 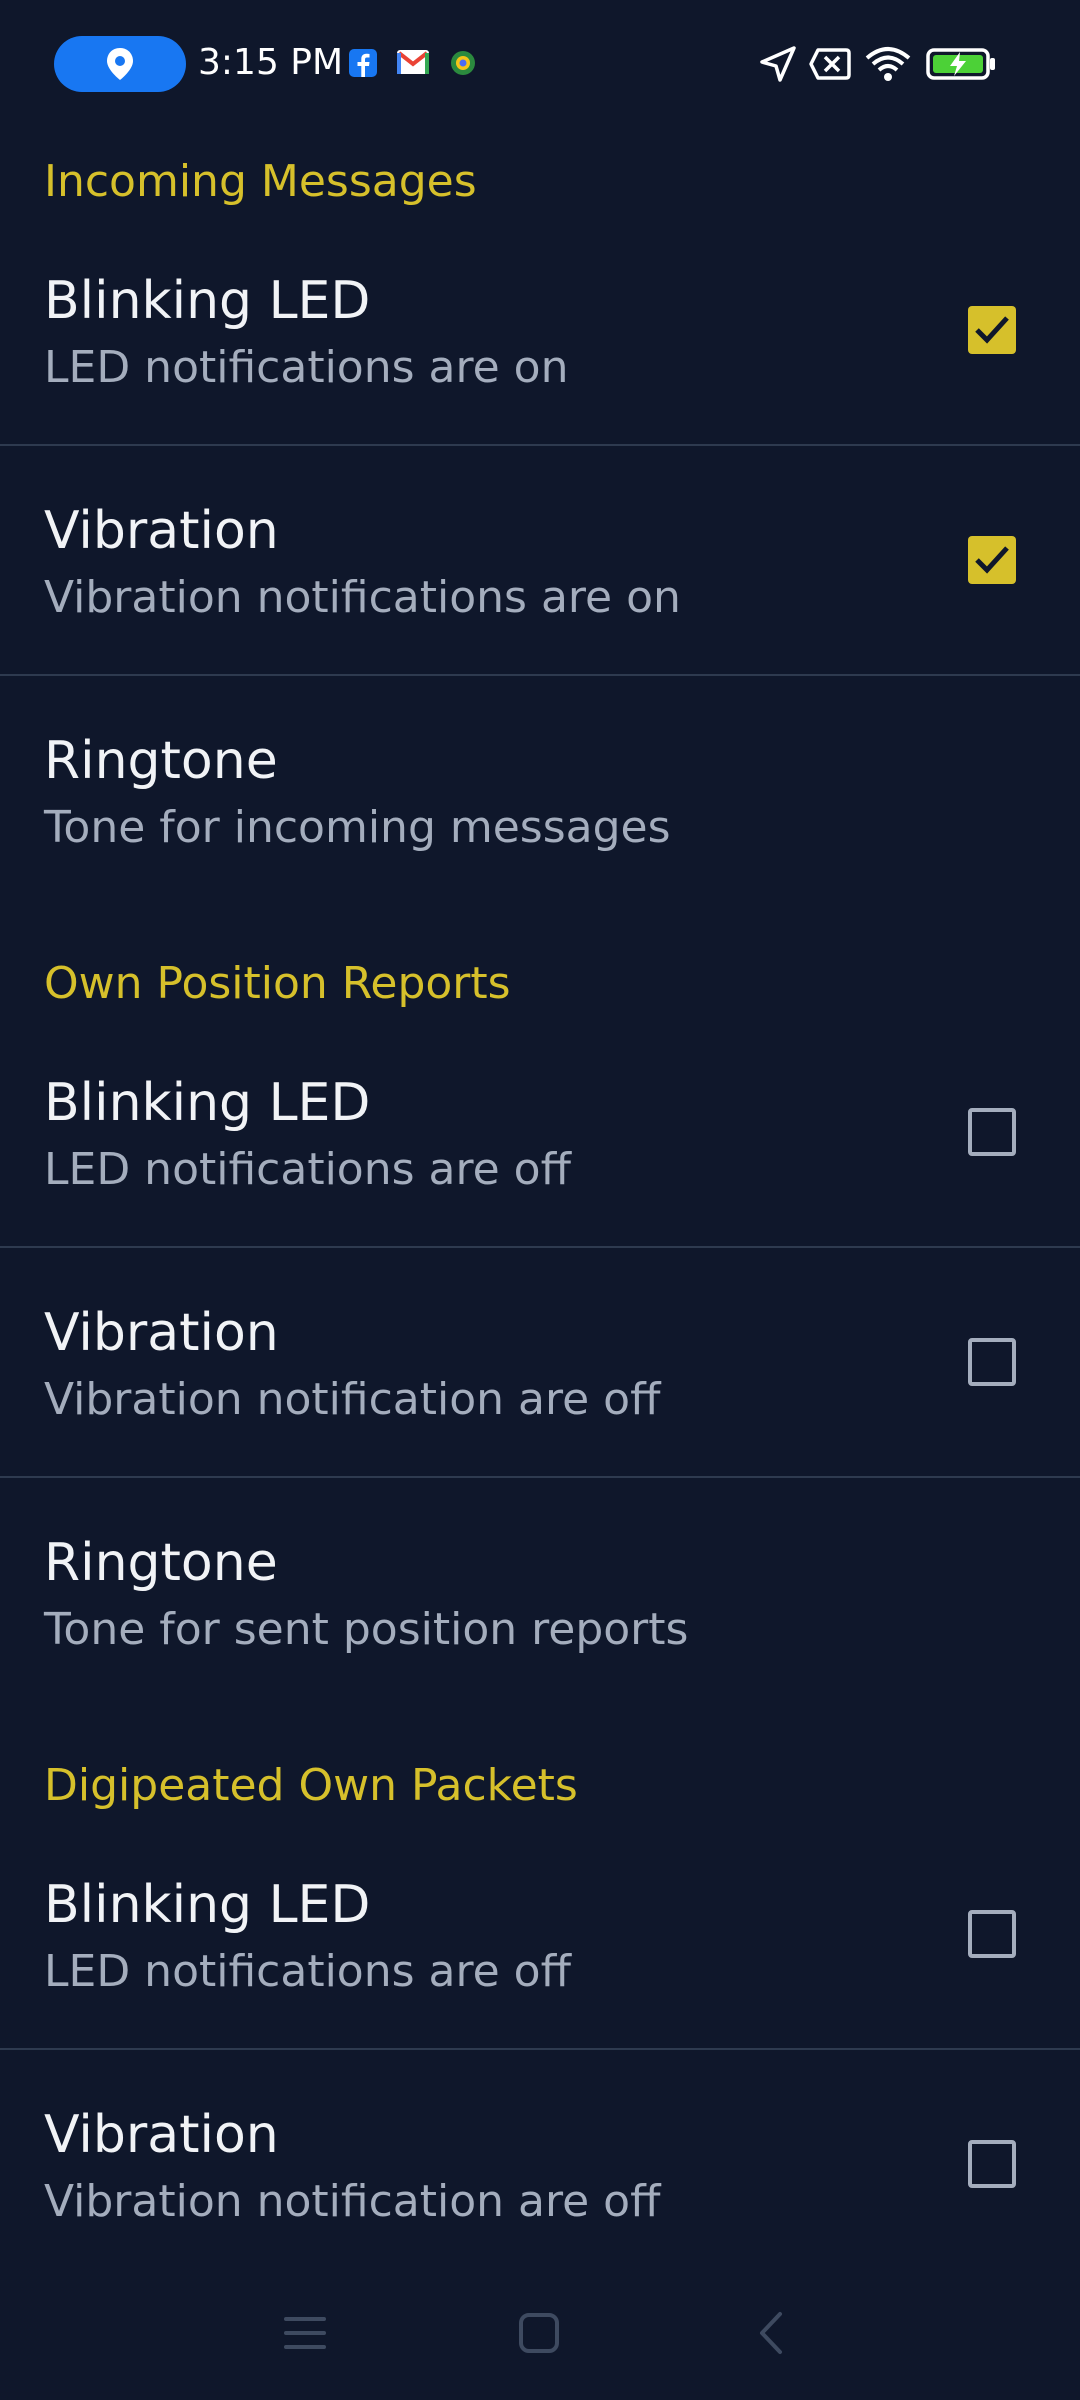 What do you see at coordinates (357, 827) in the screenshot?
I see `pref-summary: Tone for incoming messages` at bounding box center [357, 827].